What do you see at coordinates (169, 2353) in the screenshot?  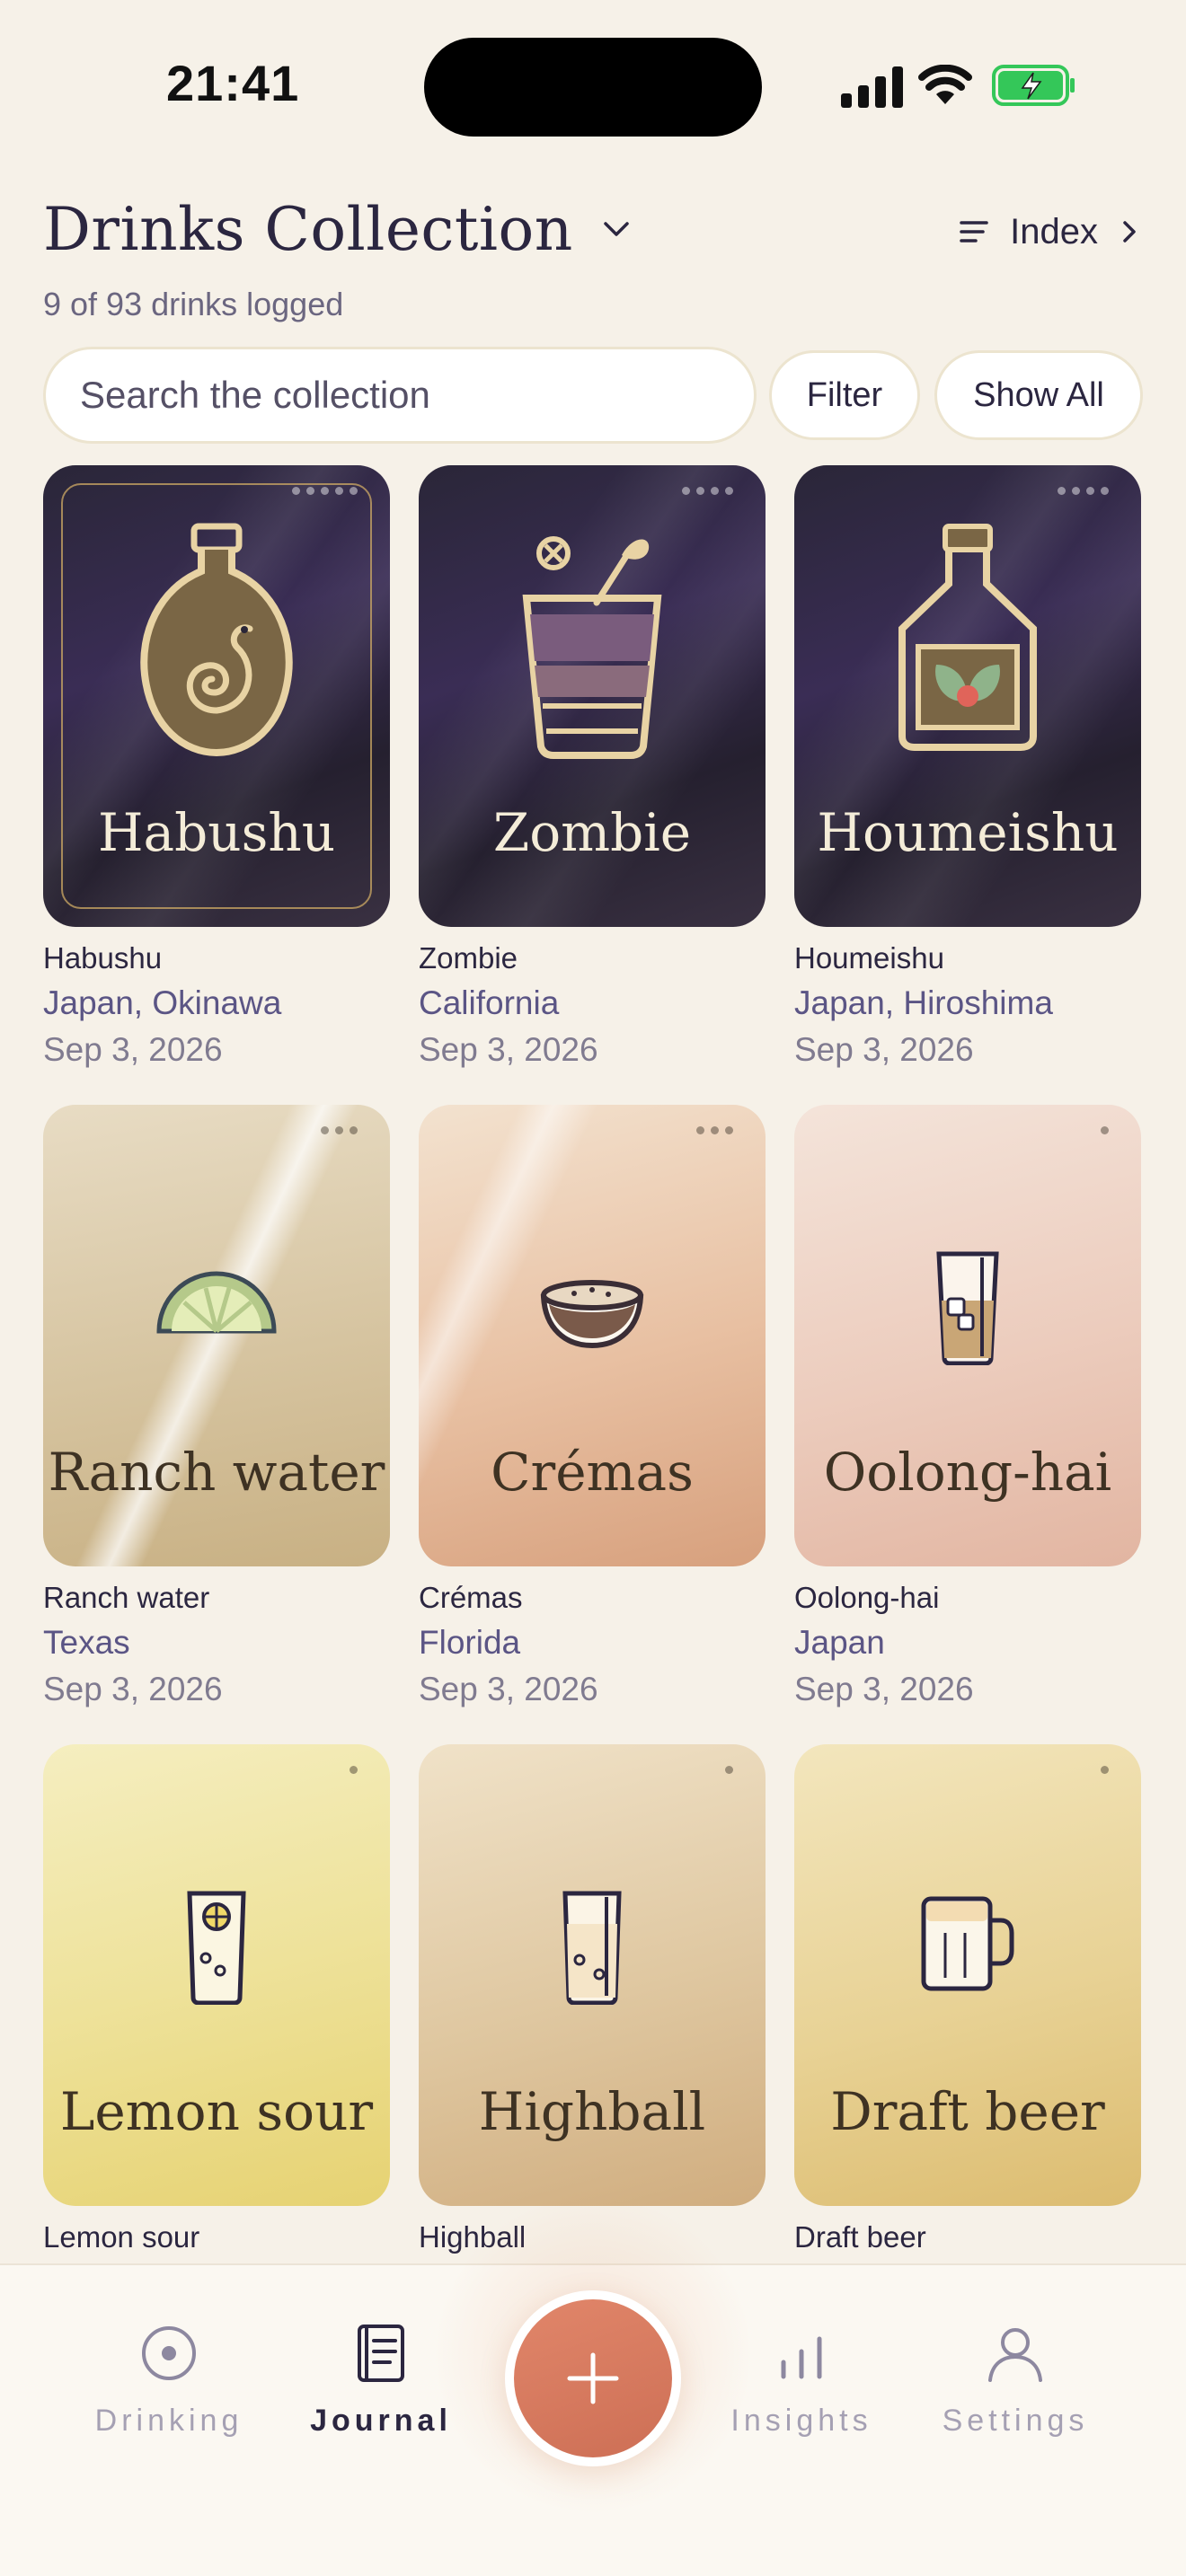 I see `target-icon` at bounding box center [169, 2353].